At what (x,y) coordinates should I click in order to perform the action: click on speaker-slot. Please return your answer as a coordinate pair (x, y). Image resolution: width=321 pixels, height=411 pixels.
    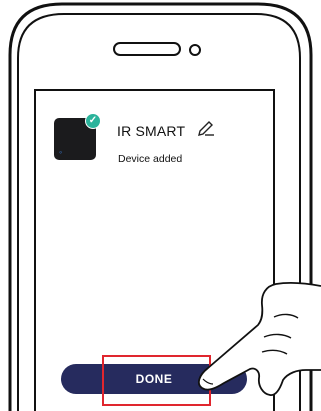
    Looking at the image, I should click on (147, 49).